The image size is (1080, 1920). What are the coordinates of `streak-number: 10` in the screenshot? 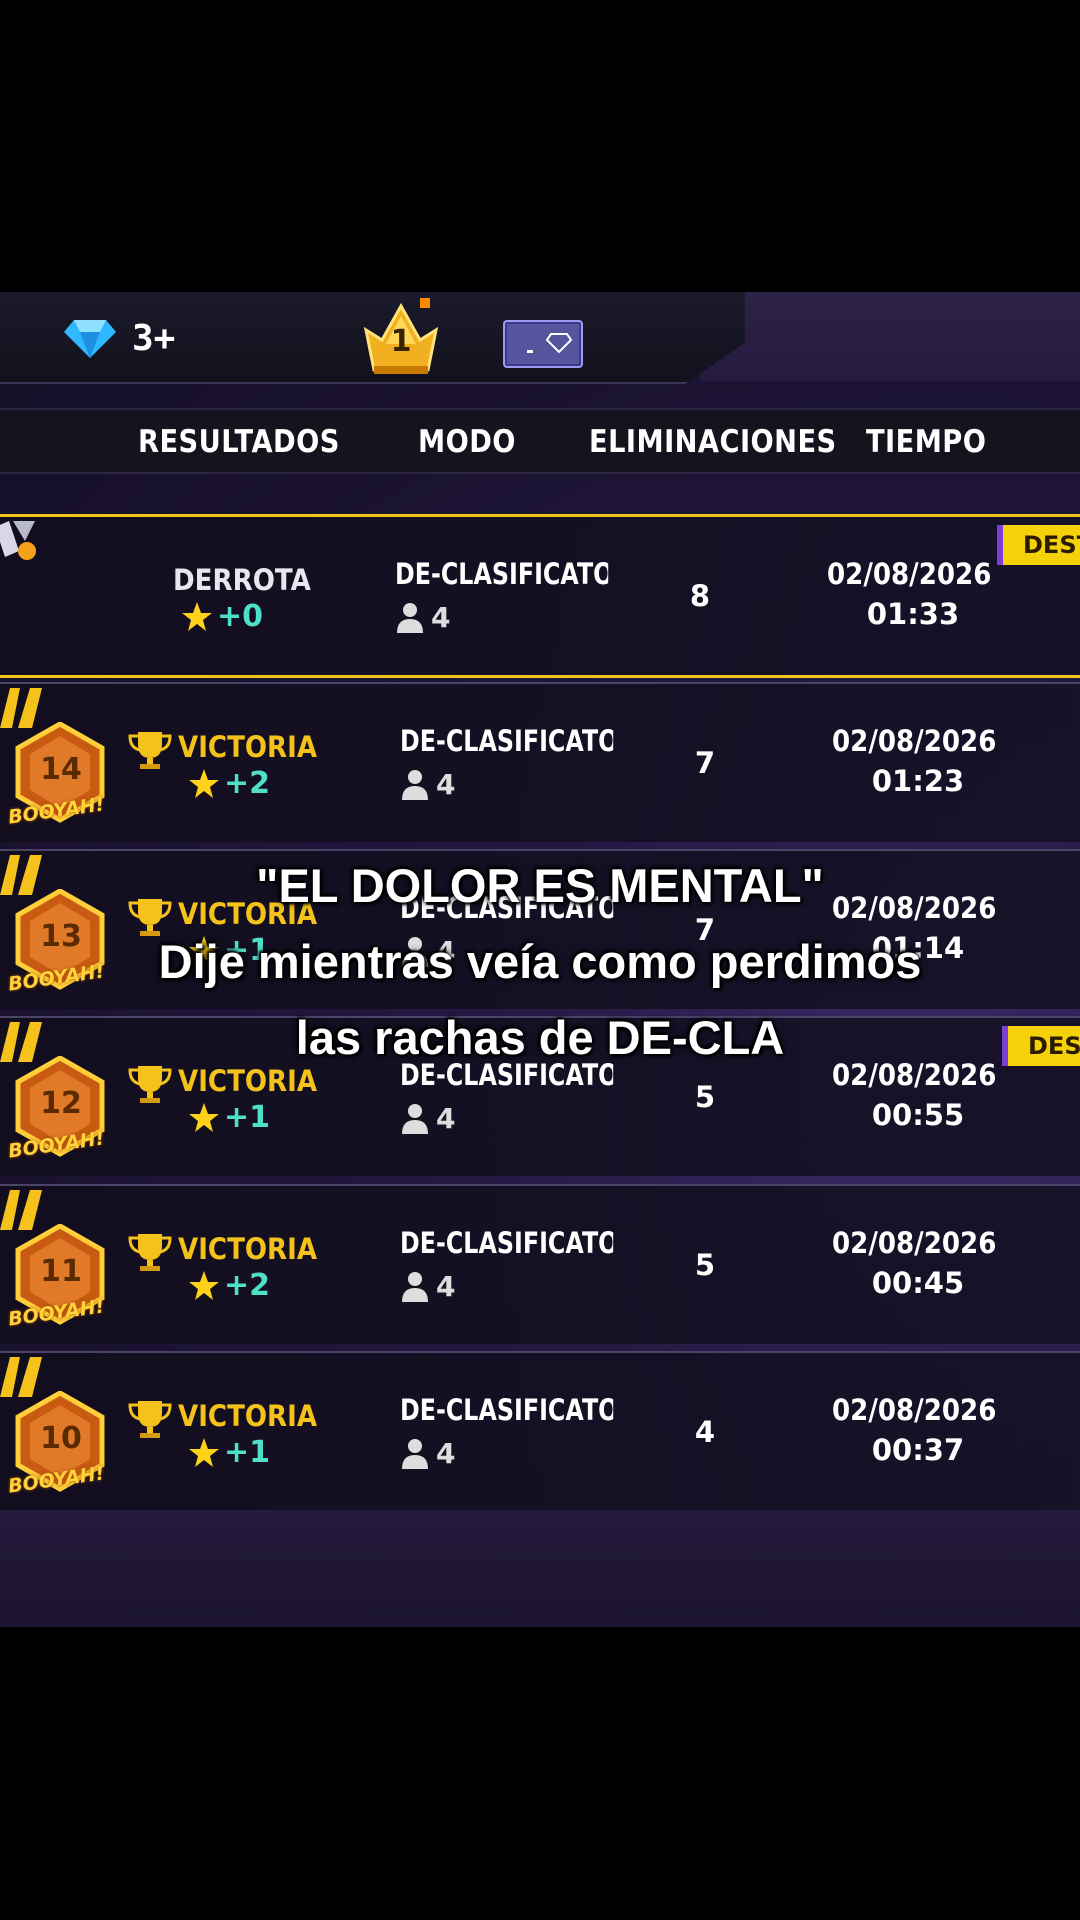 It's located at (61, 1438).